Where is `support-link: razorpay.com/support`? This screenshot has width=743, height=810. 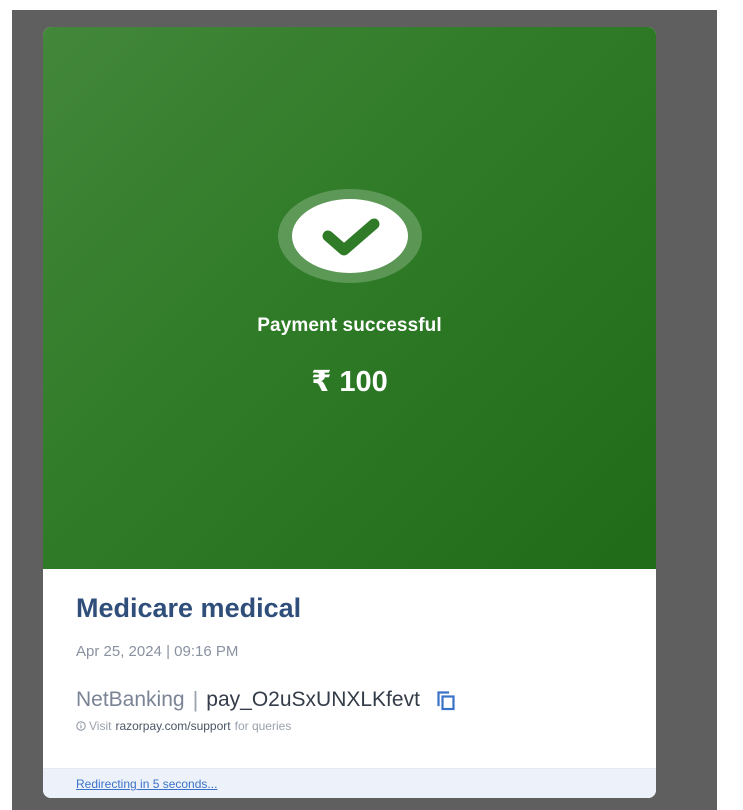
support-link: razorpay.com/support is located at coordinates (172, 726).